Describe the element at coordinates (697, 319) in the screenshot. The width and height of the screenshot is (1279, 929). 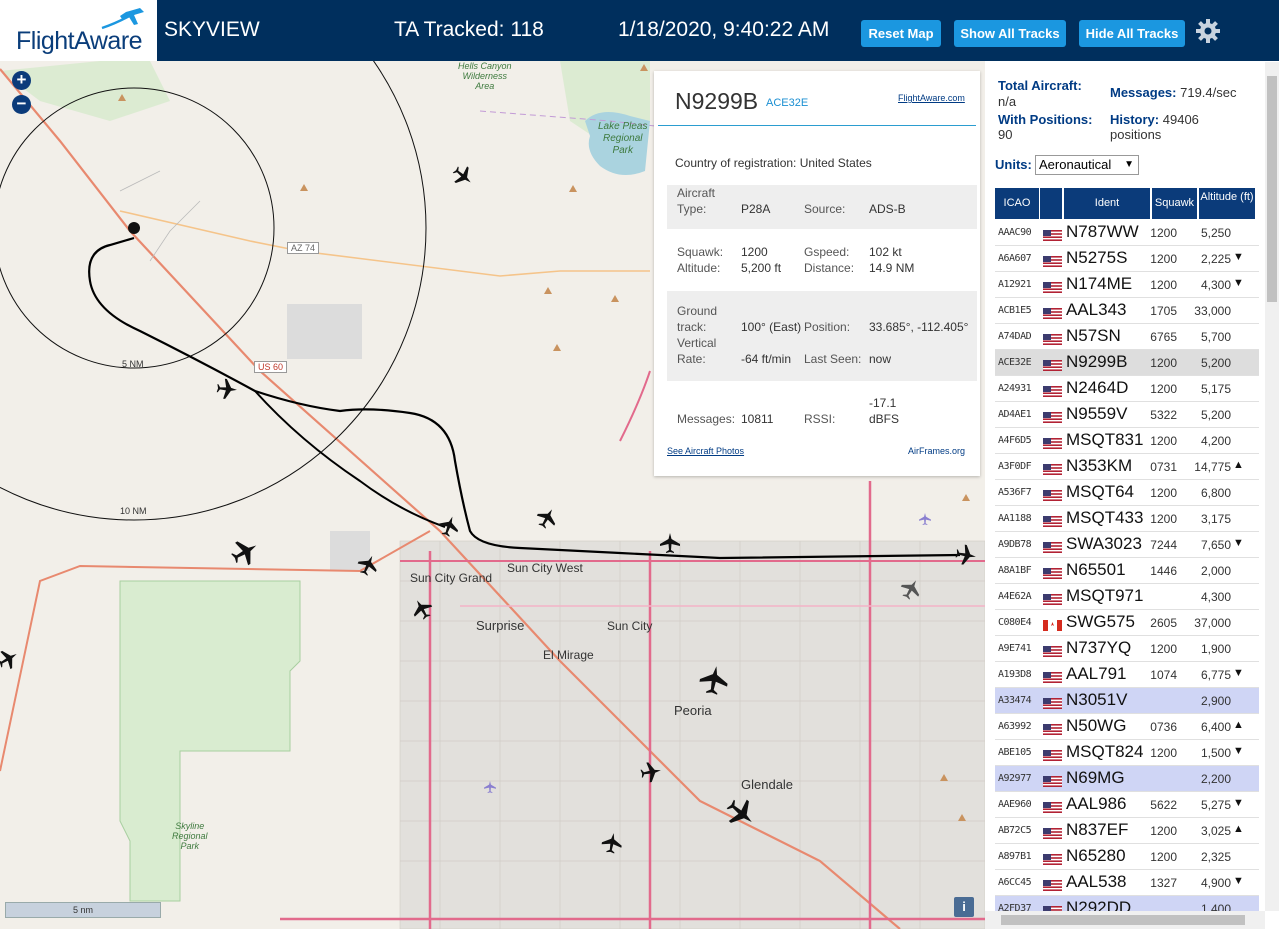
I see `ground-track-label: Ground track:` at that location.